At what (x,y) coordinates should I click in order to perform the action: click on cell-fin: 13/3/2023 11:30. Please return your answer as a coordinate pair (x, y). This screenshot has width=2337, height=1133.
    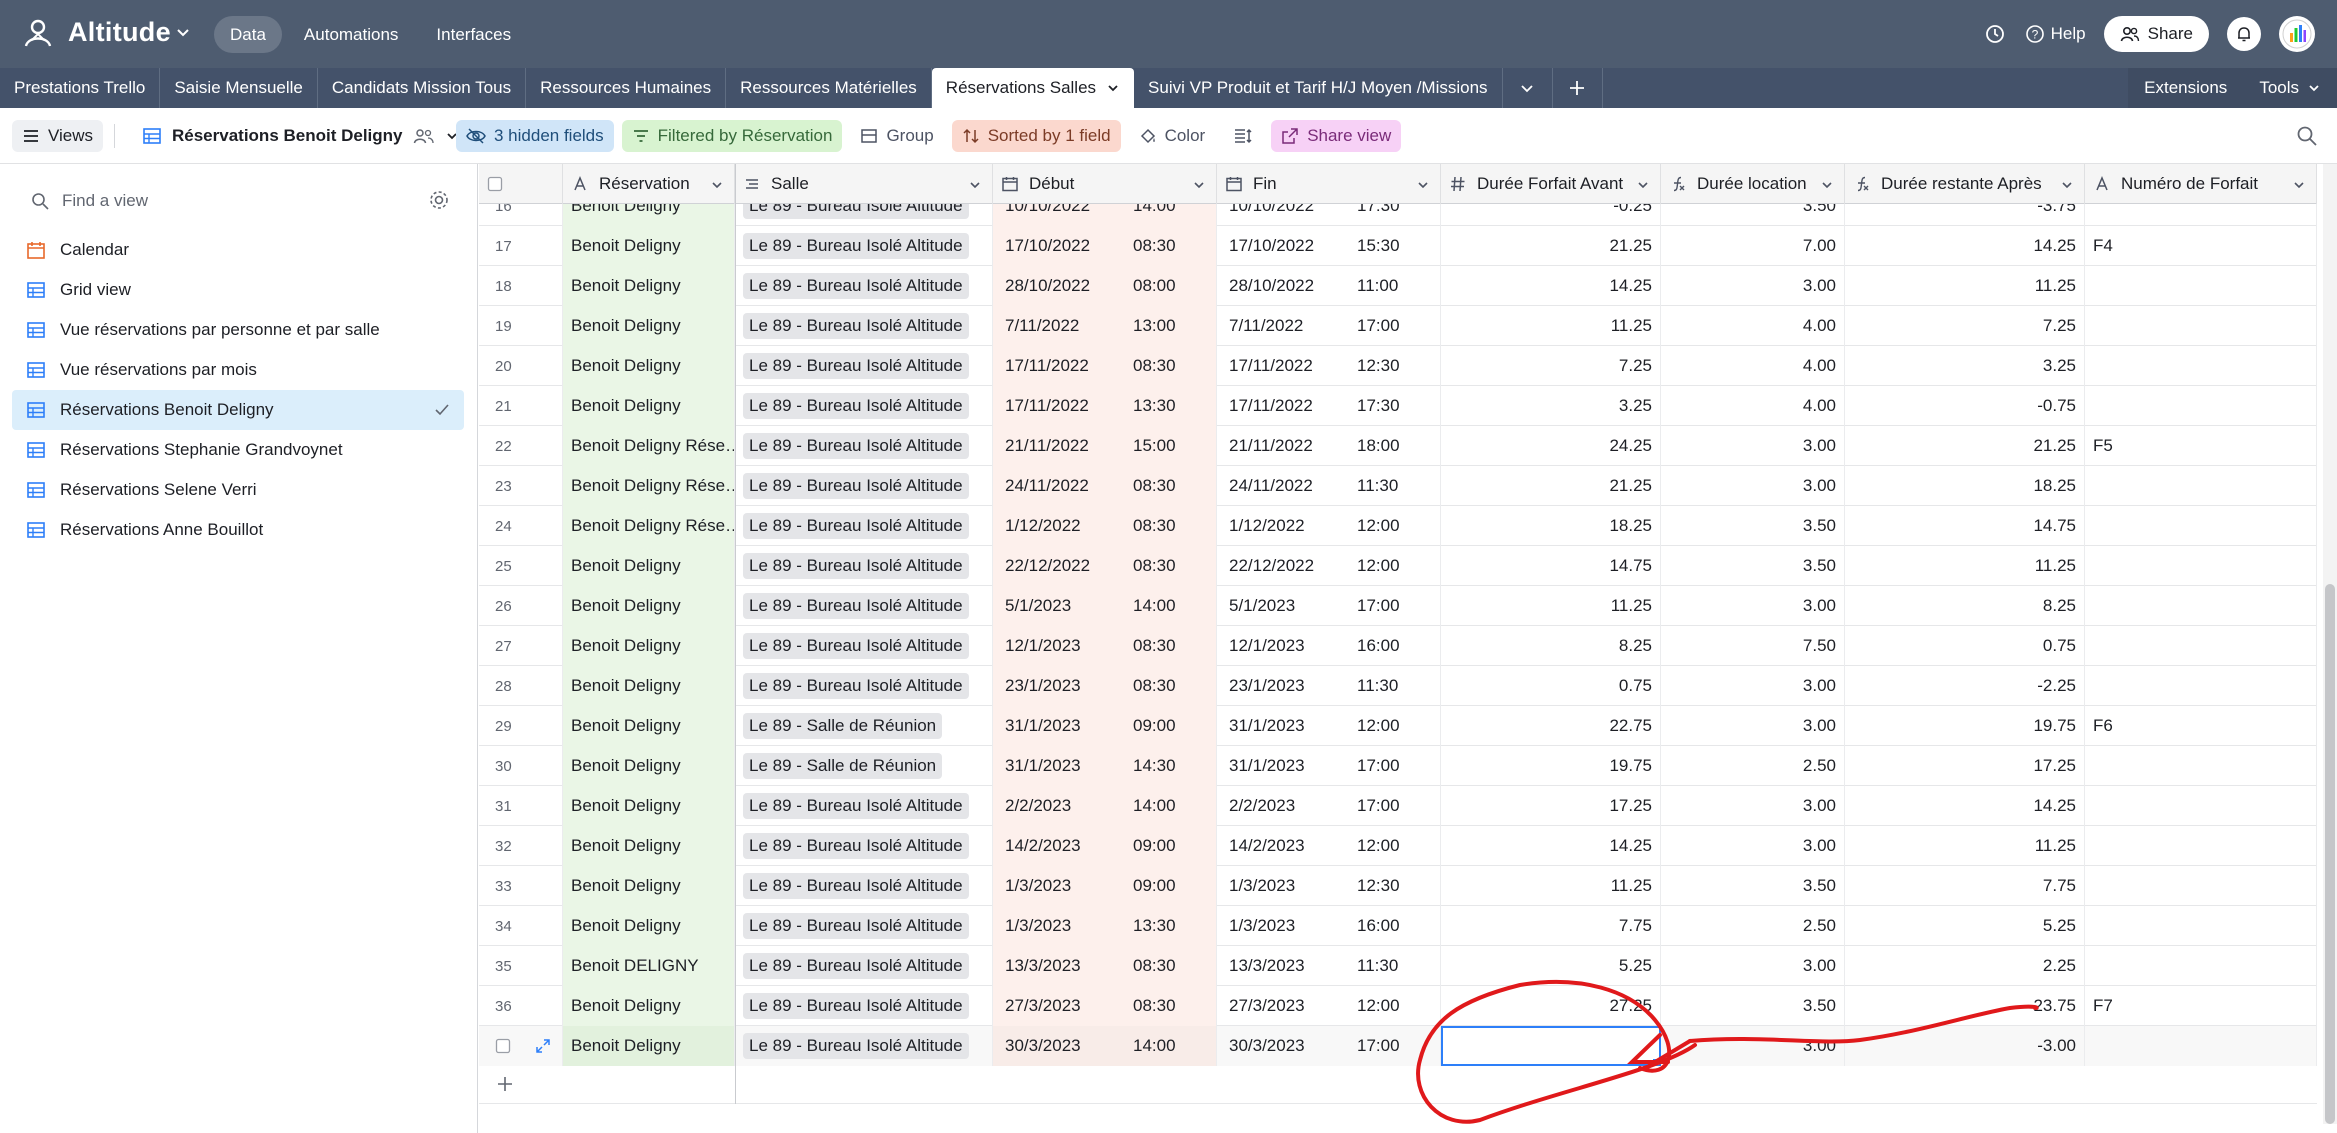
    Looking at the image, I should click on (1329, 966).